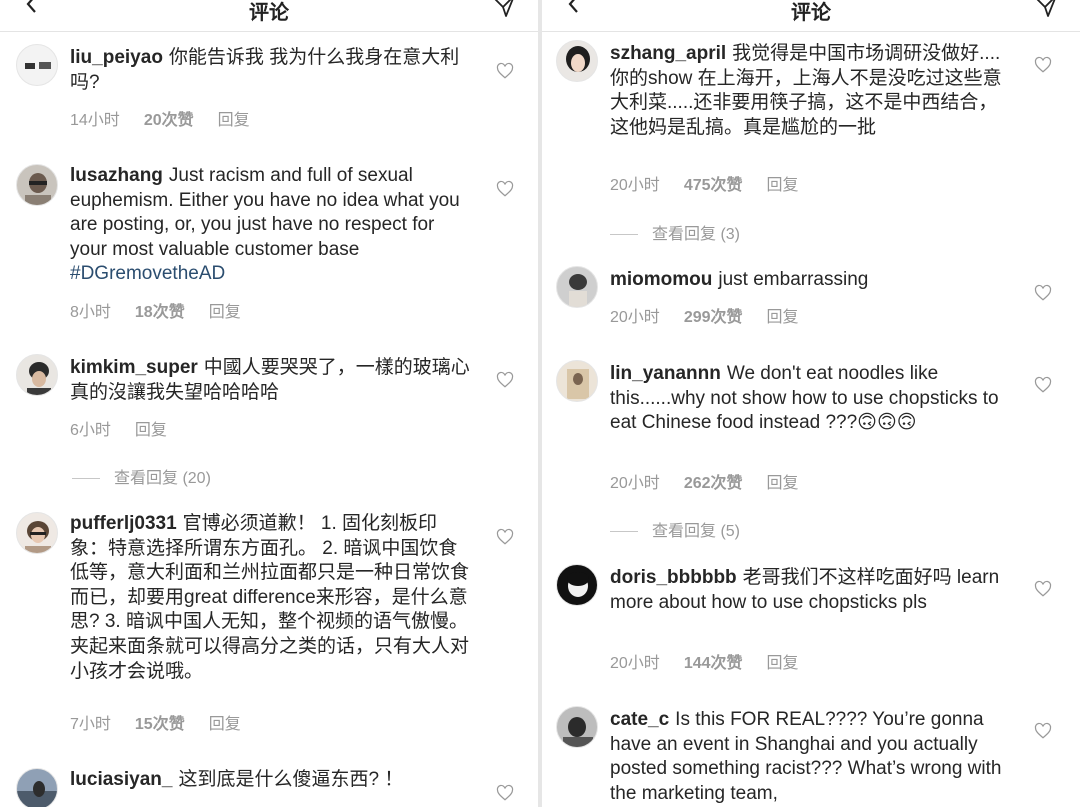 Image resolution: width=1080 pixels, height=807 pixels. What do you see at coordinates (95, 120) in the screenshot?
I see `comment-time: 14小时` at bounding box center [95, 120].